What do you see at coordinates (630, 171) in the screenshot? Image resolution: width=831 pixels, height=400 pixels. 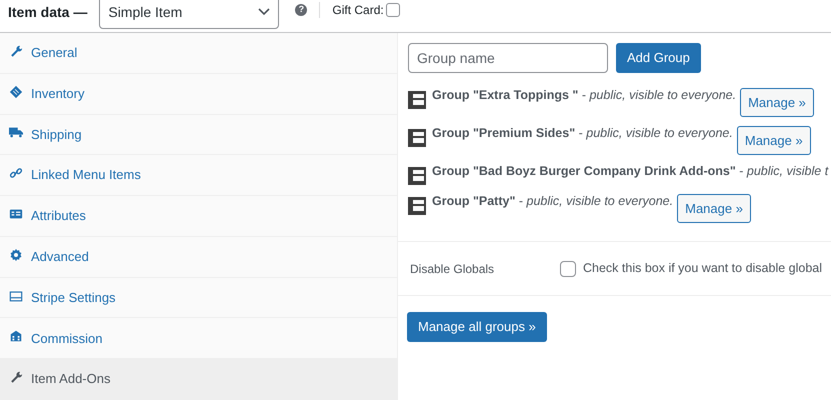 I see `group-description: Group "Bad Boyz Burger Company Drink Add-ons" - public, visible t` at bounding box center [630, 171].